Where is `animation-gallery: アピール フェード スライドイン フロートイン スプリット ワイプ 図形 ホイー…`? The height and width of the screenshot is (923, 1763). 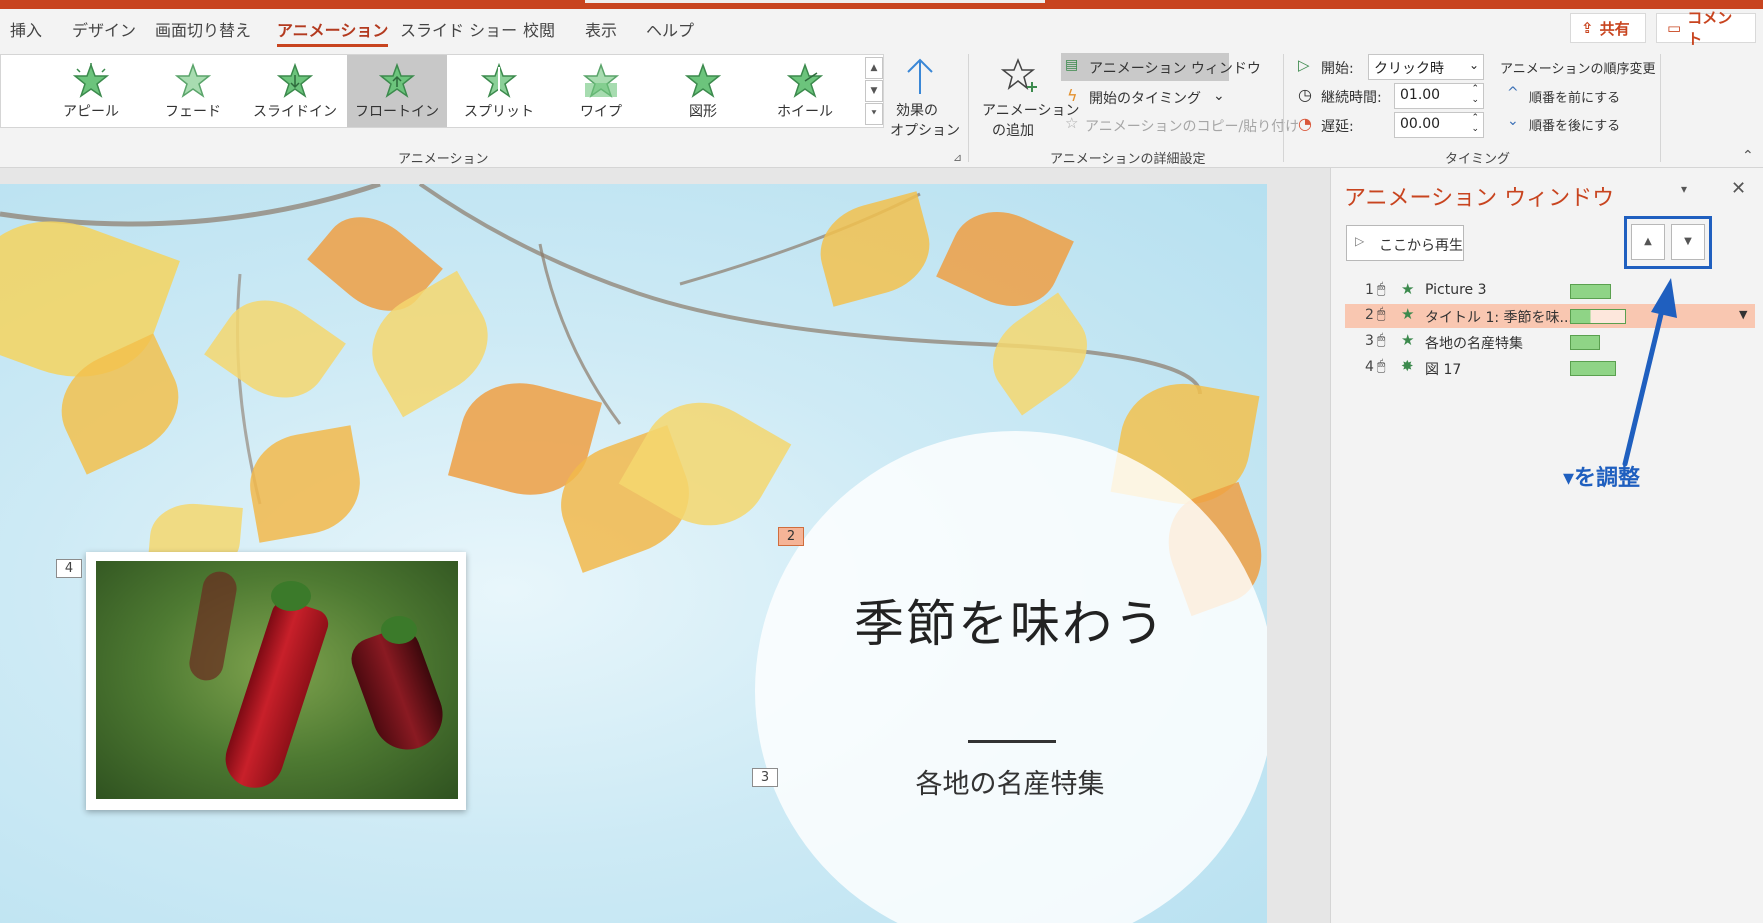 animation-gallery: アピール フェード スライドイン フロートイン スプリット ワイプ 図形 ホイー… is located at coordinates (442, 91).